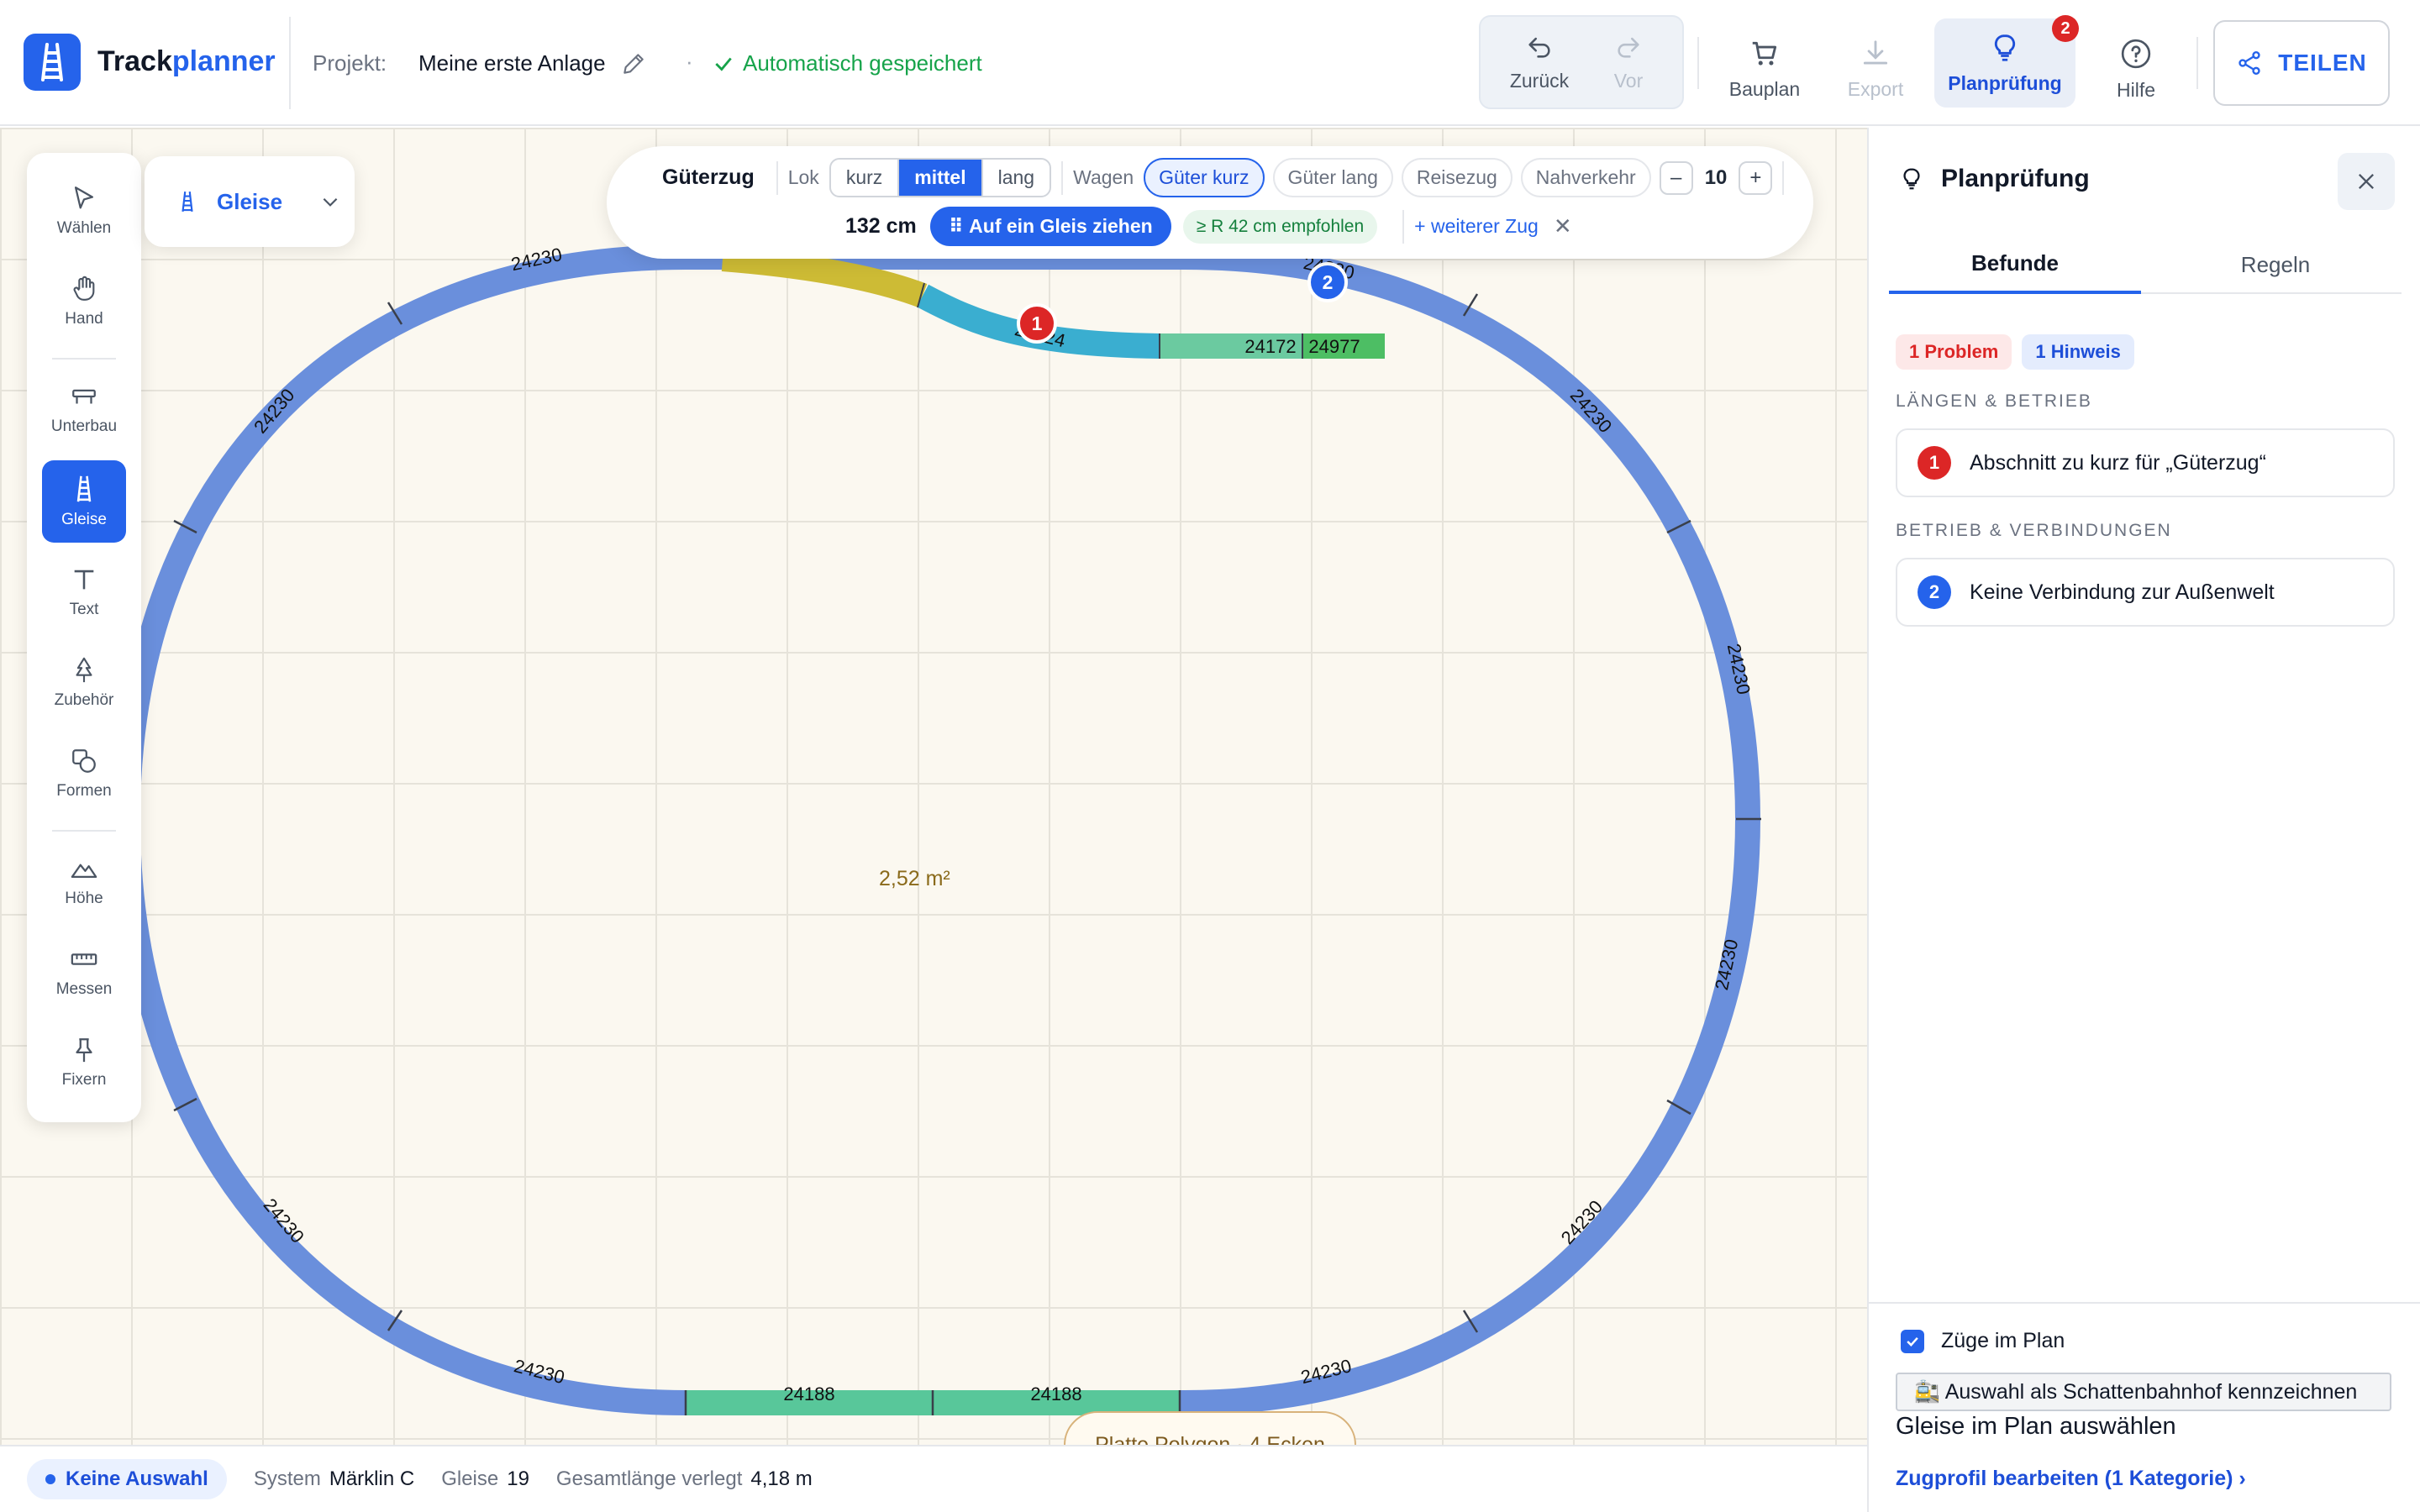 This screenshot has width=2420, height=1512. Describe the element at coordinates (84, 396) in the screenshot. I see `bench-icon` at that location.